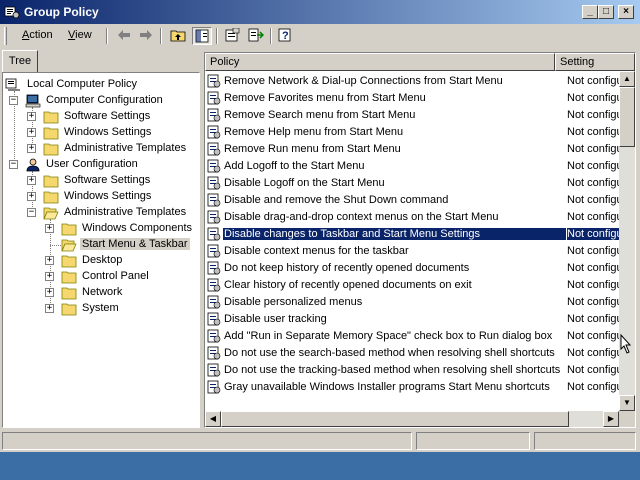 The image size is (640, 480). Describe the element at coordinates (256, 36) in the screenshot. I see `export-list-button` at that location.